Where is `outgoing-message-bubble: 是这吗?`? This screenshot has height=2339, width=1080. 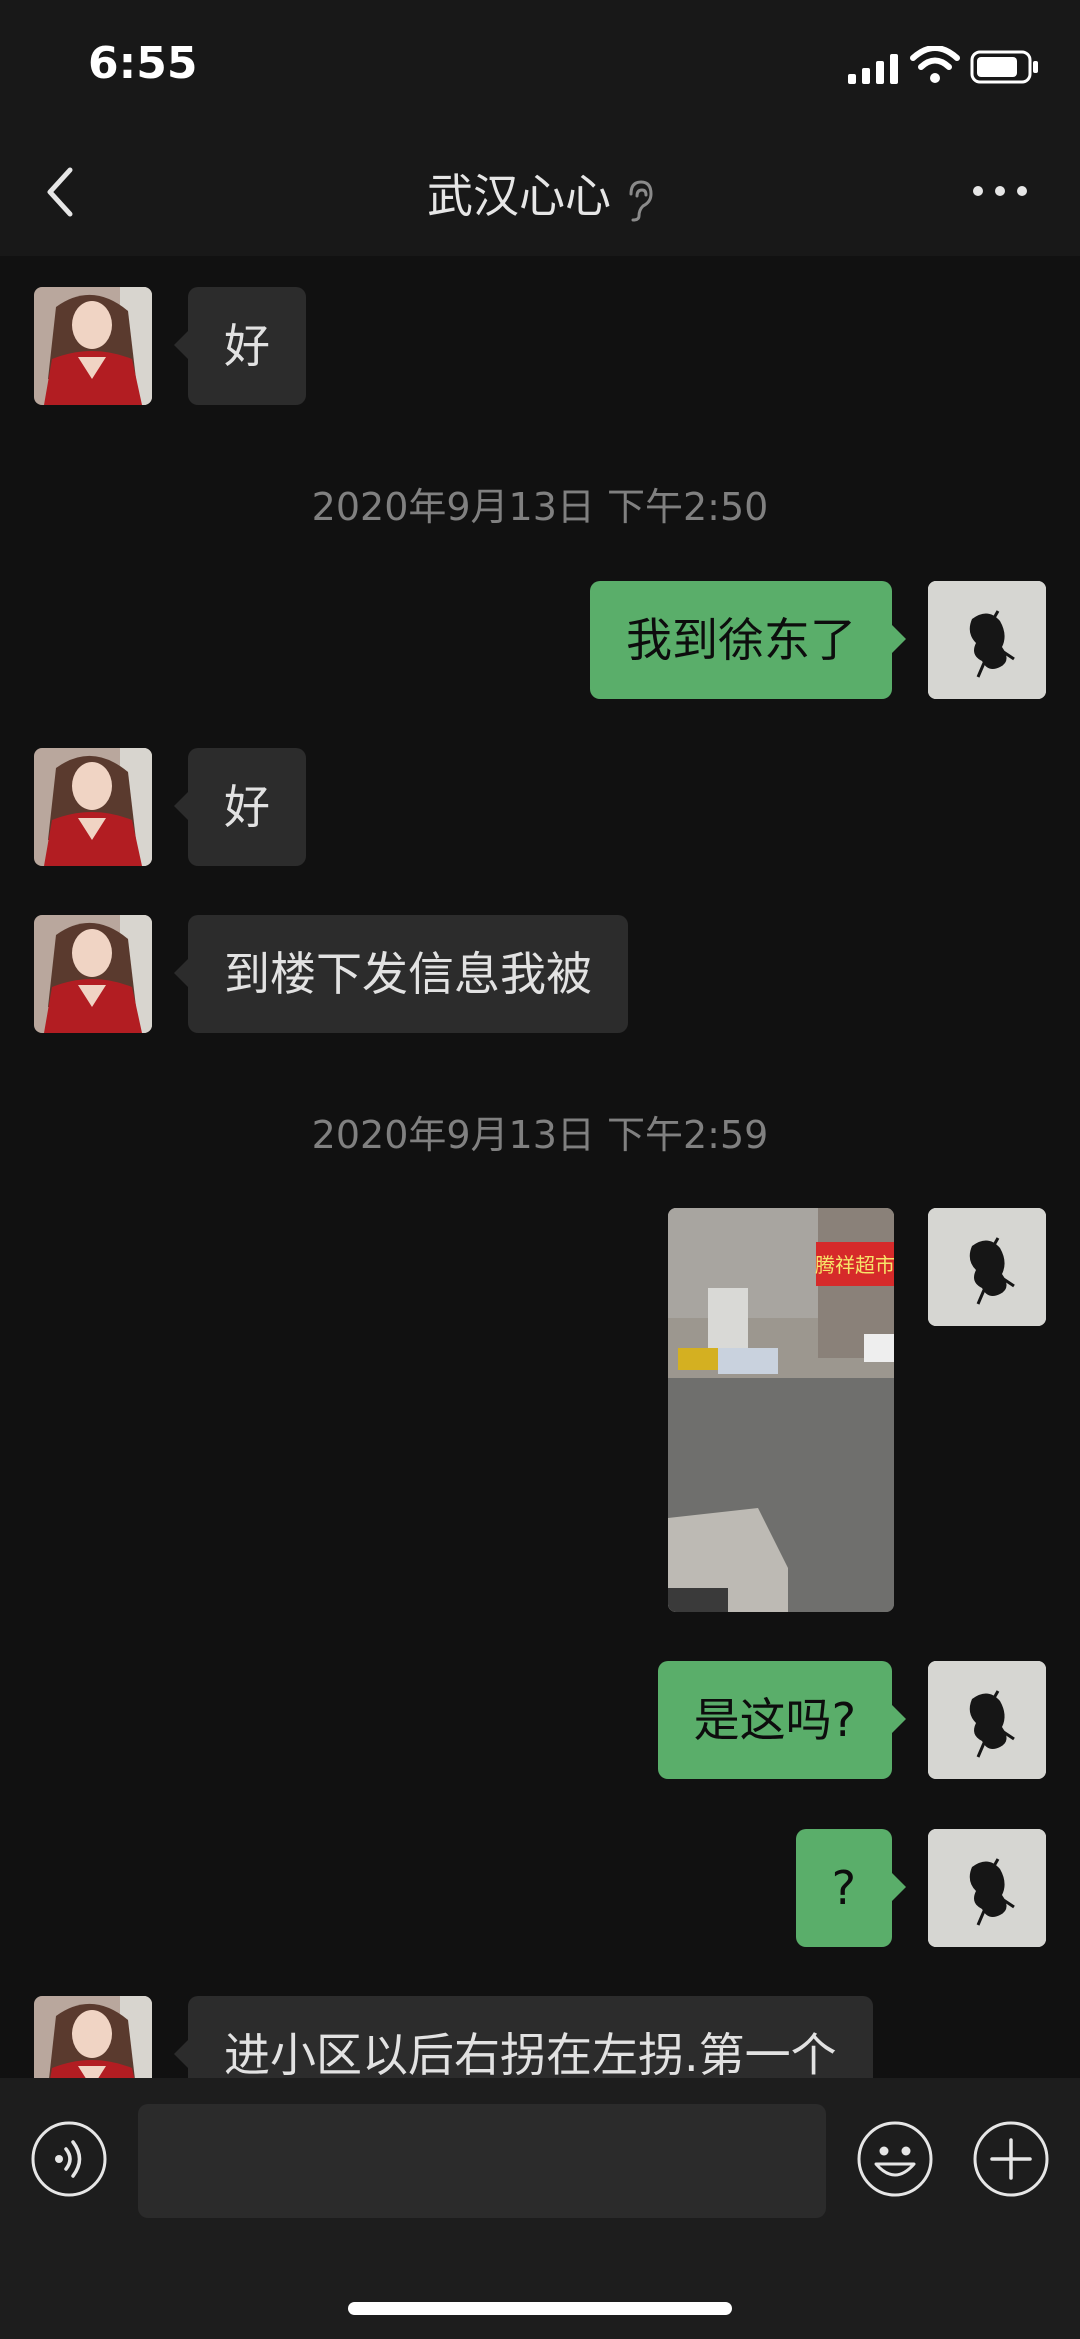
outgoing-message-bubble: 是这吗? is located at coordinates (782, 1720).